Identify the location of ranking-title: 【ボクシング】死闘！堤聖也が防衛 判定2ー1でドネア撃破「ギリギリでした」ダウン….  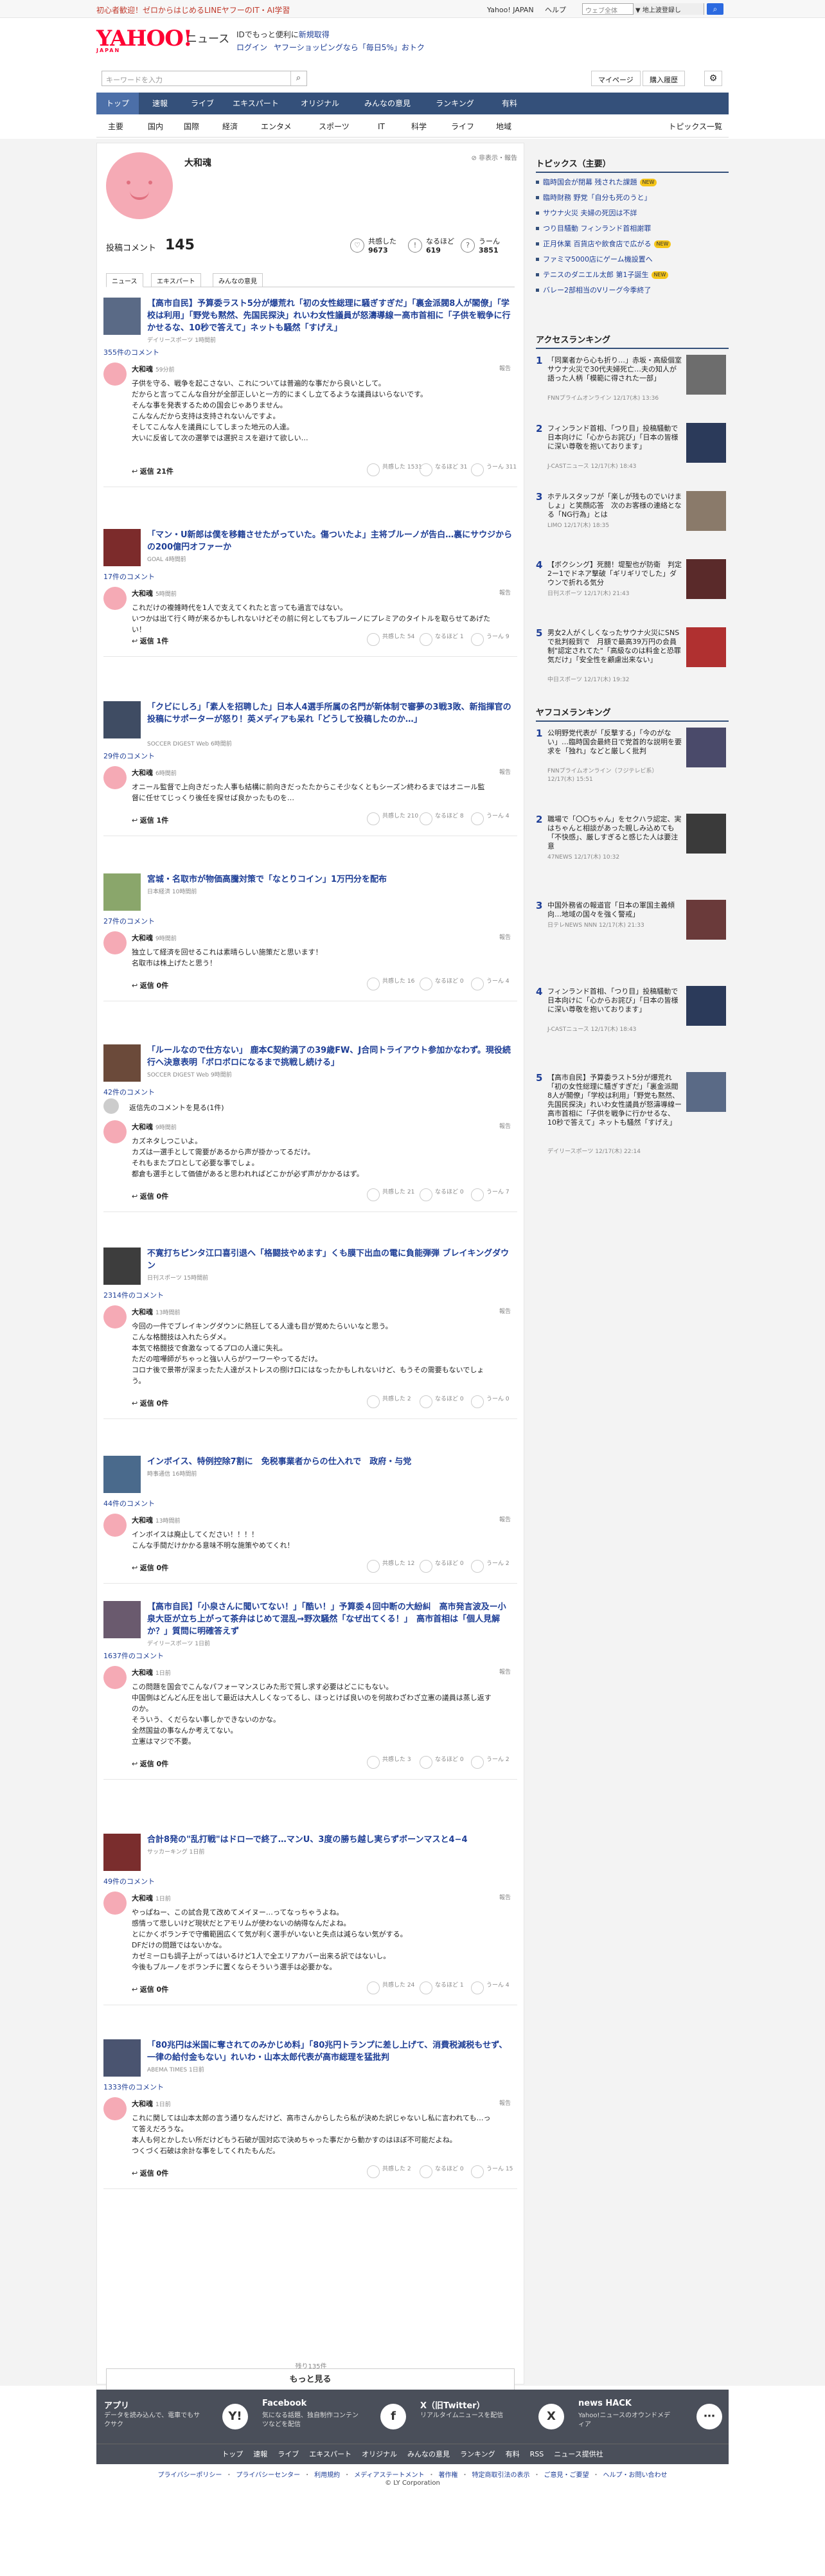
(614, 573).